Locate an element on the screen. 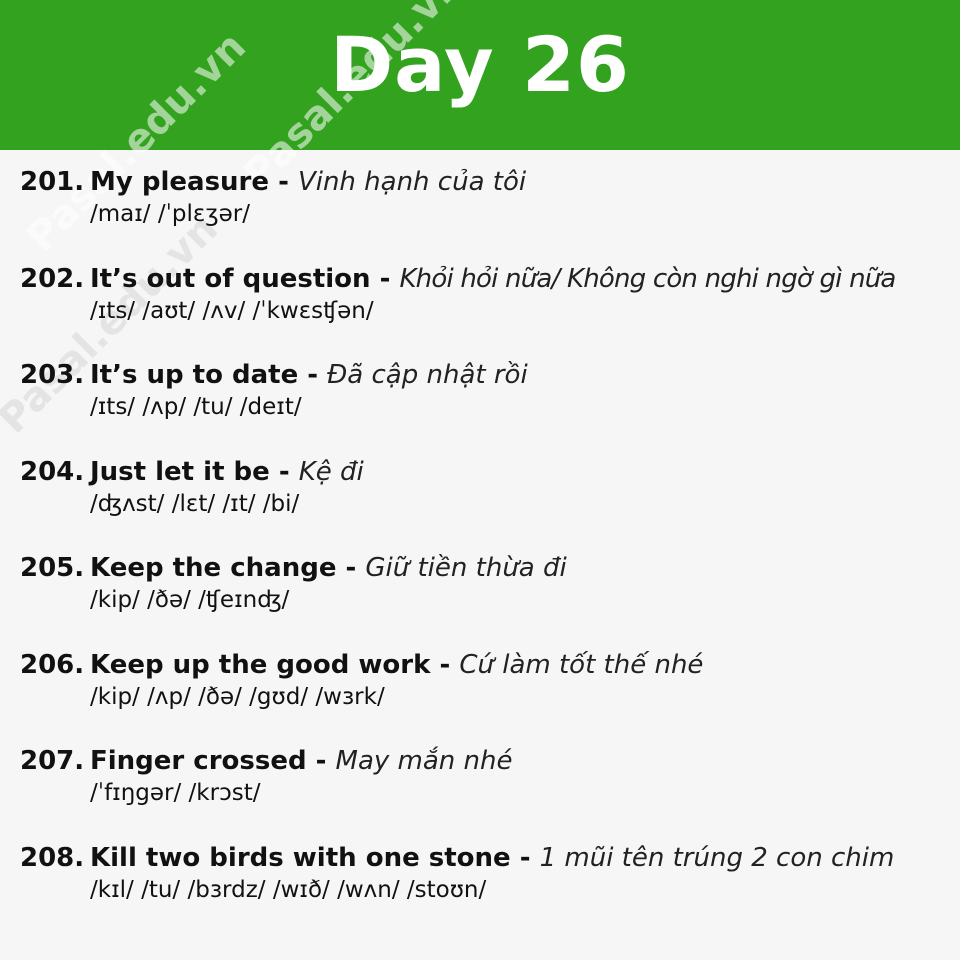  item-ipa: /maɪ/ /ˈplɛʒər/ is located at coordinates (170, 214).